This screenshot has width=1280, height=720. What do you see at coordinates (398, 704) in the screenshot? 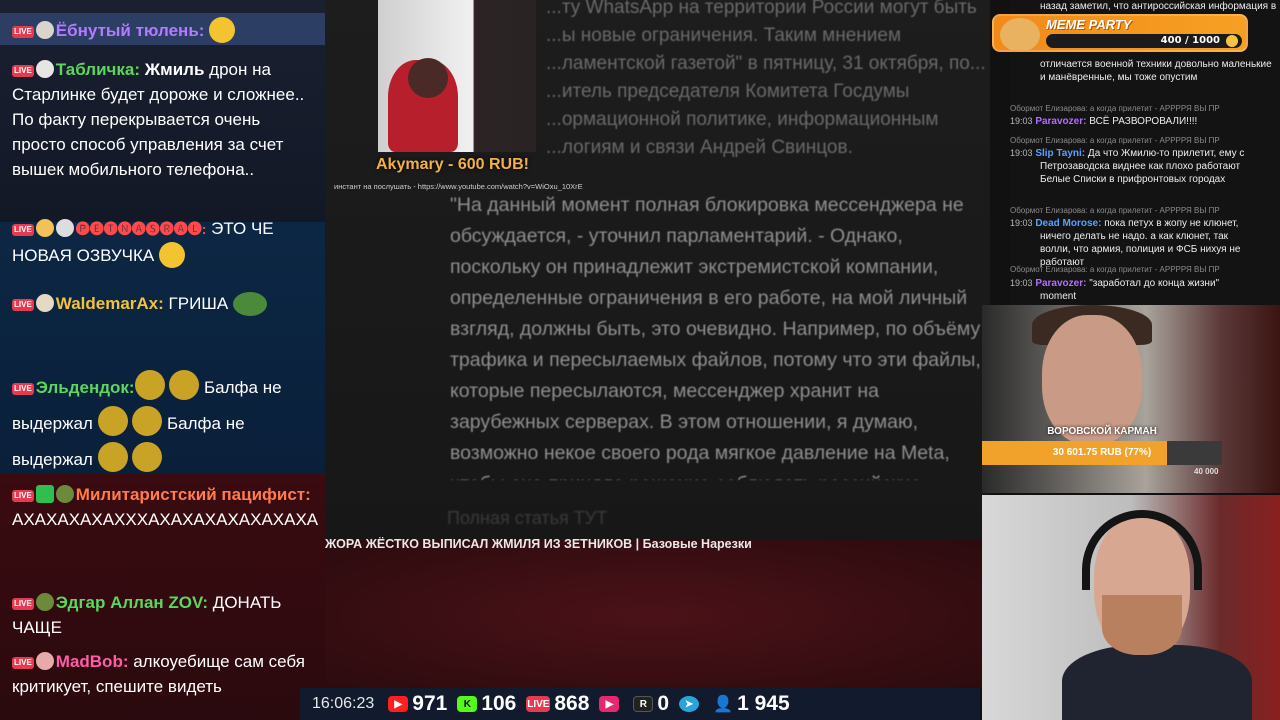
I see `youtube-icon: ▶` at bounding box center [398, 704].